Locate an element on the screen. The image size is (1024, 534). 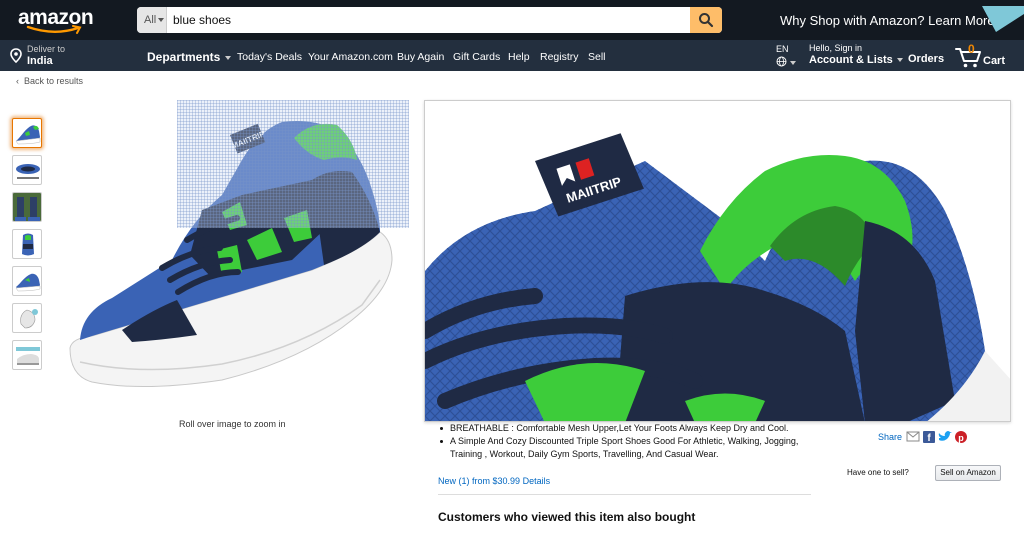
nav-link-gift-cards: Gift Cards is located at coordinates (476, 57).